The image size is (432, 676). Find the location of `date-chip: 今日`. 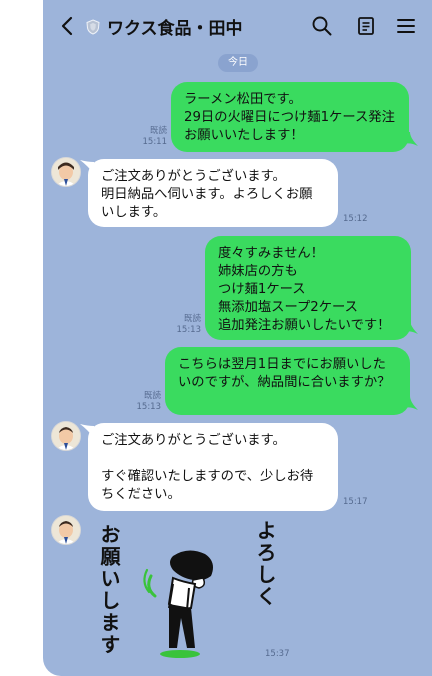

date-chip: 今日 is located at coordinates (238, 63).